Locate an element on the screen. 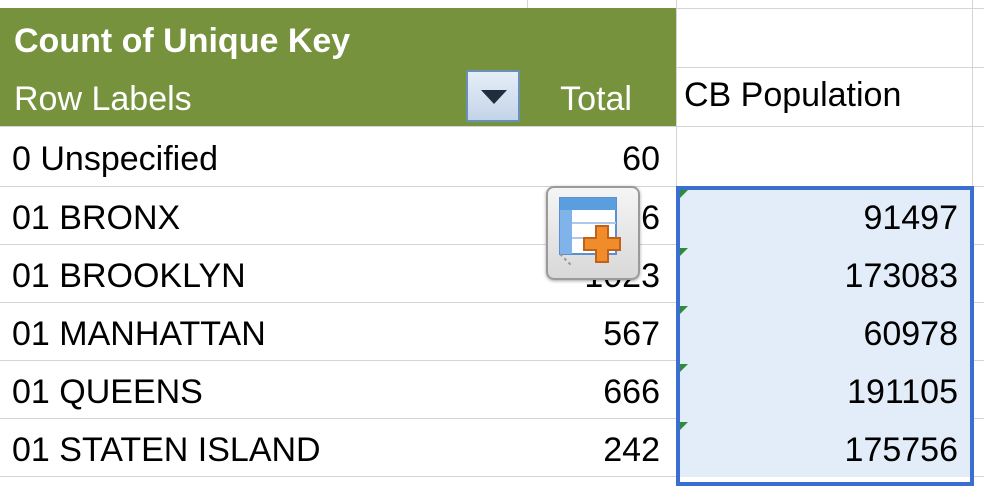 The height and width of the screenshot is (486, 984). row-labels-filter-button is located at coordinates (493, 96).